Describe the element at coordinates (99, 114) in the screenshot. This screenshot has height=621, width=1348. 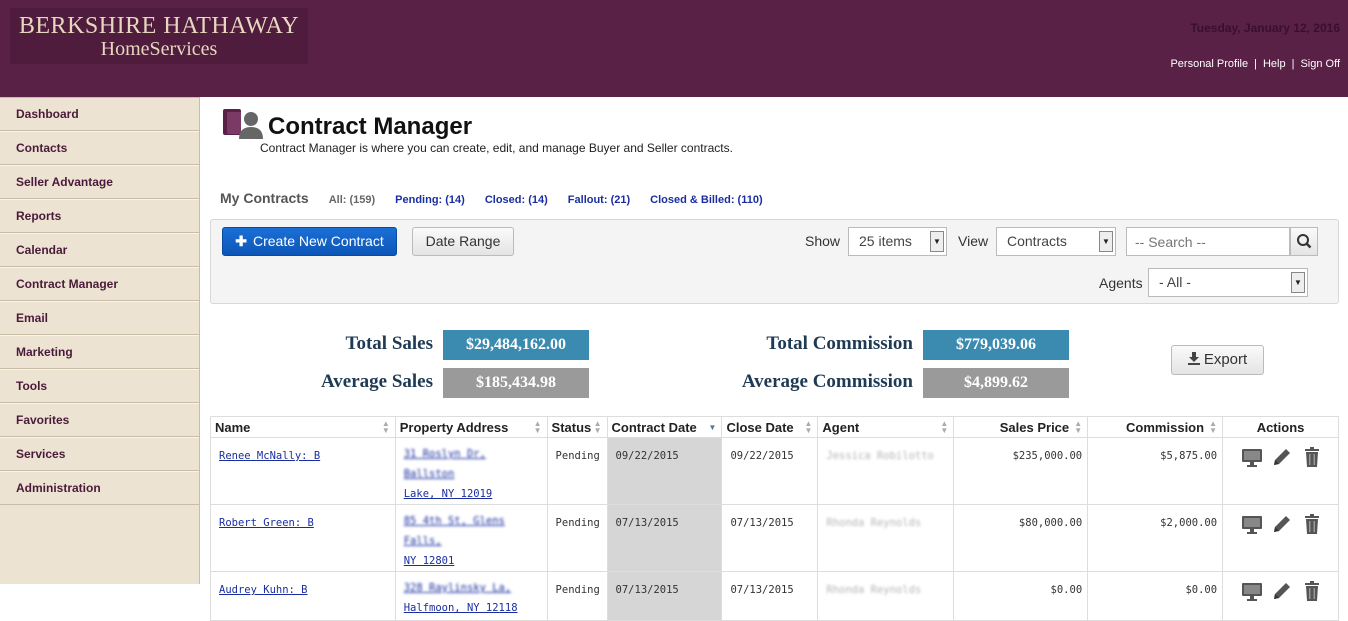
I see `sidebar-item-dashboard: Dashboard` at that location.